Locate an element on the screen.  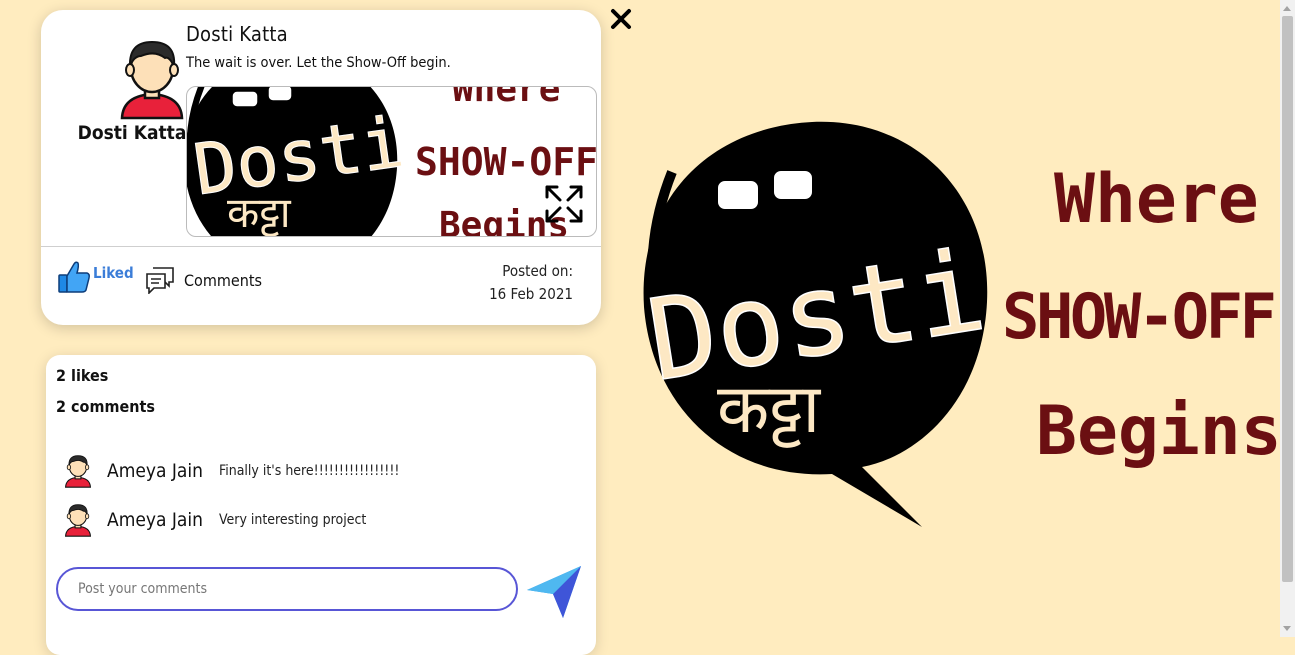
author-avatar is located at coordinates (152, 79).